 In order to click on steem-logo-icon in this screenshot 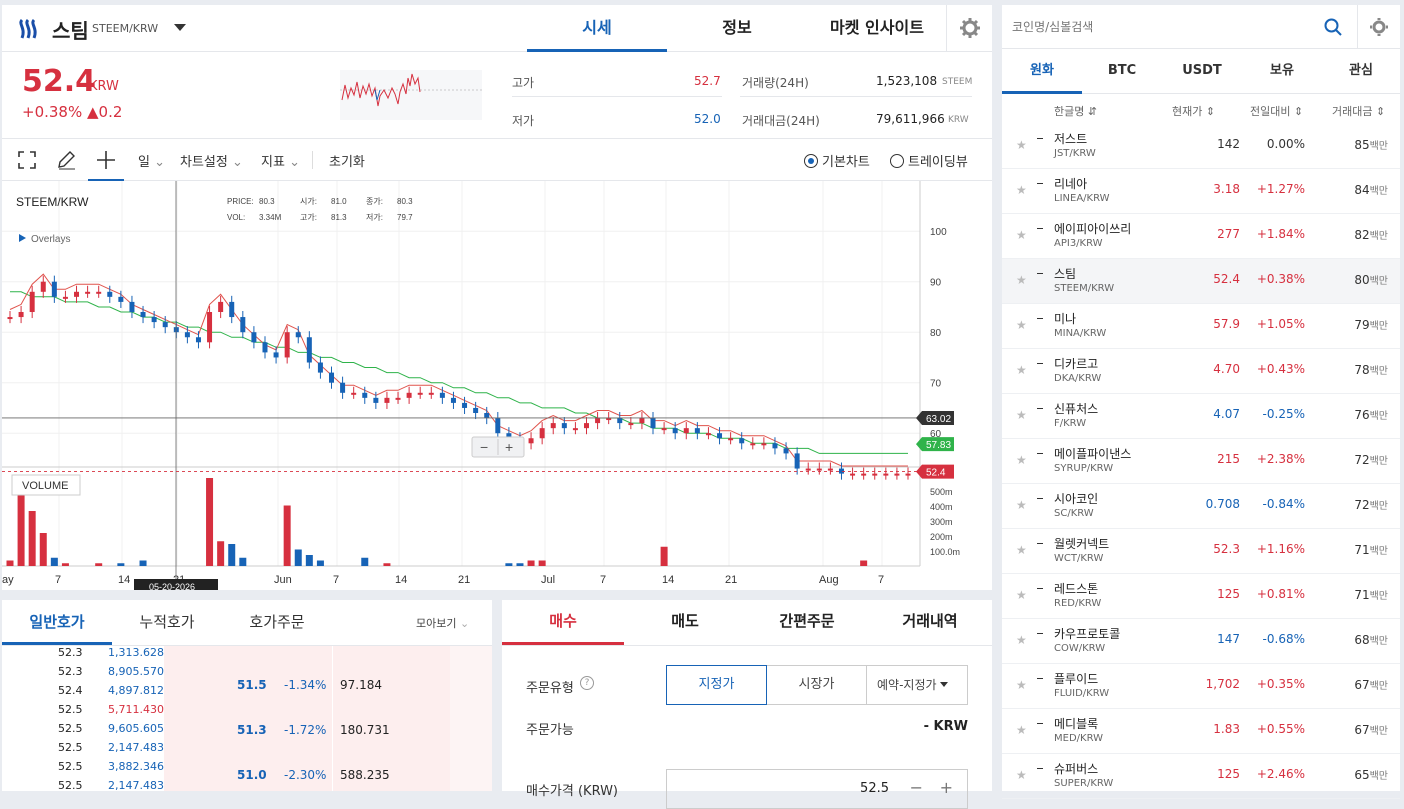, I will do `click(28, 28)`.